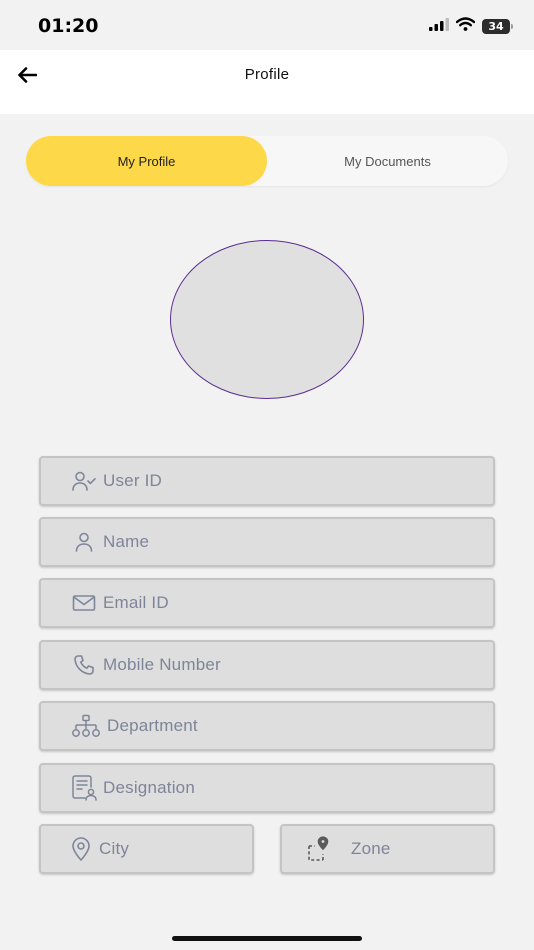 The image size is (534, 950). What do you see at coordinates (84, 603) in the screenshot?
I see `mail-icon` at bounding box center [84, 603].